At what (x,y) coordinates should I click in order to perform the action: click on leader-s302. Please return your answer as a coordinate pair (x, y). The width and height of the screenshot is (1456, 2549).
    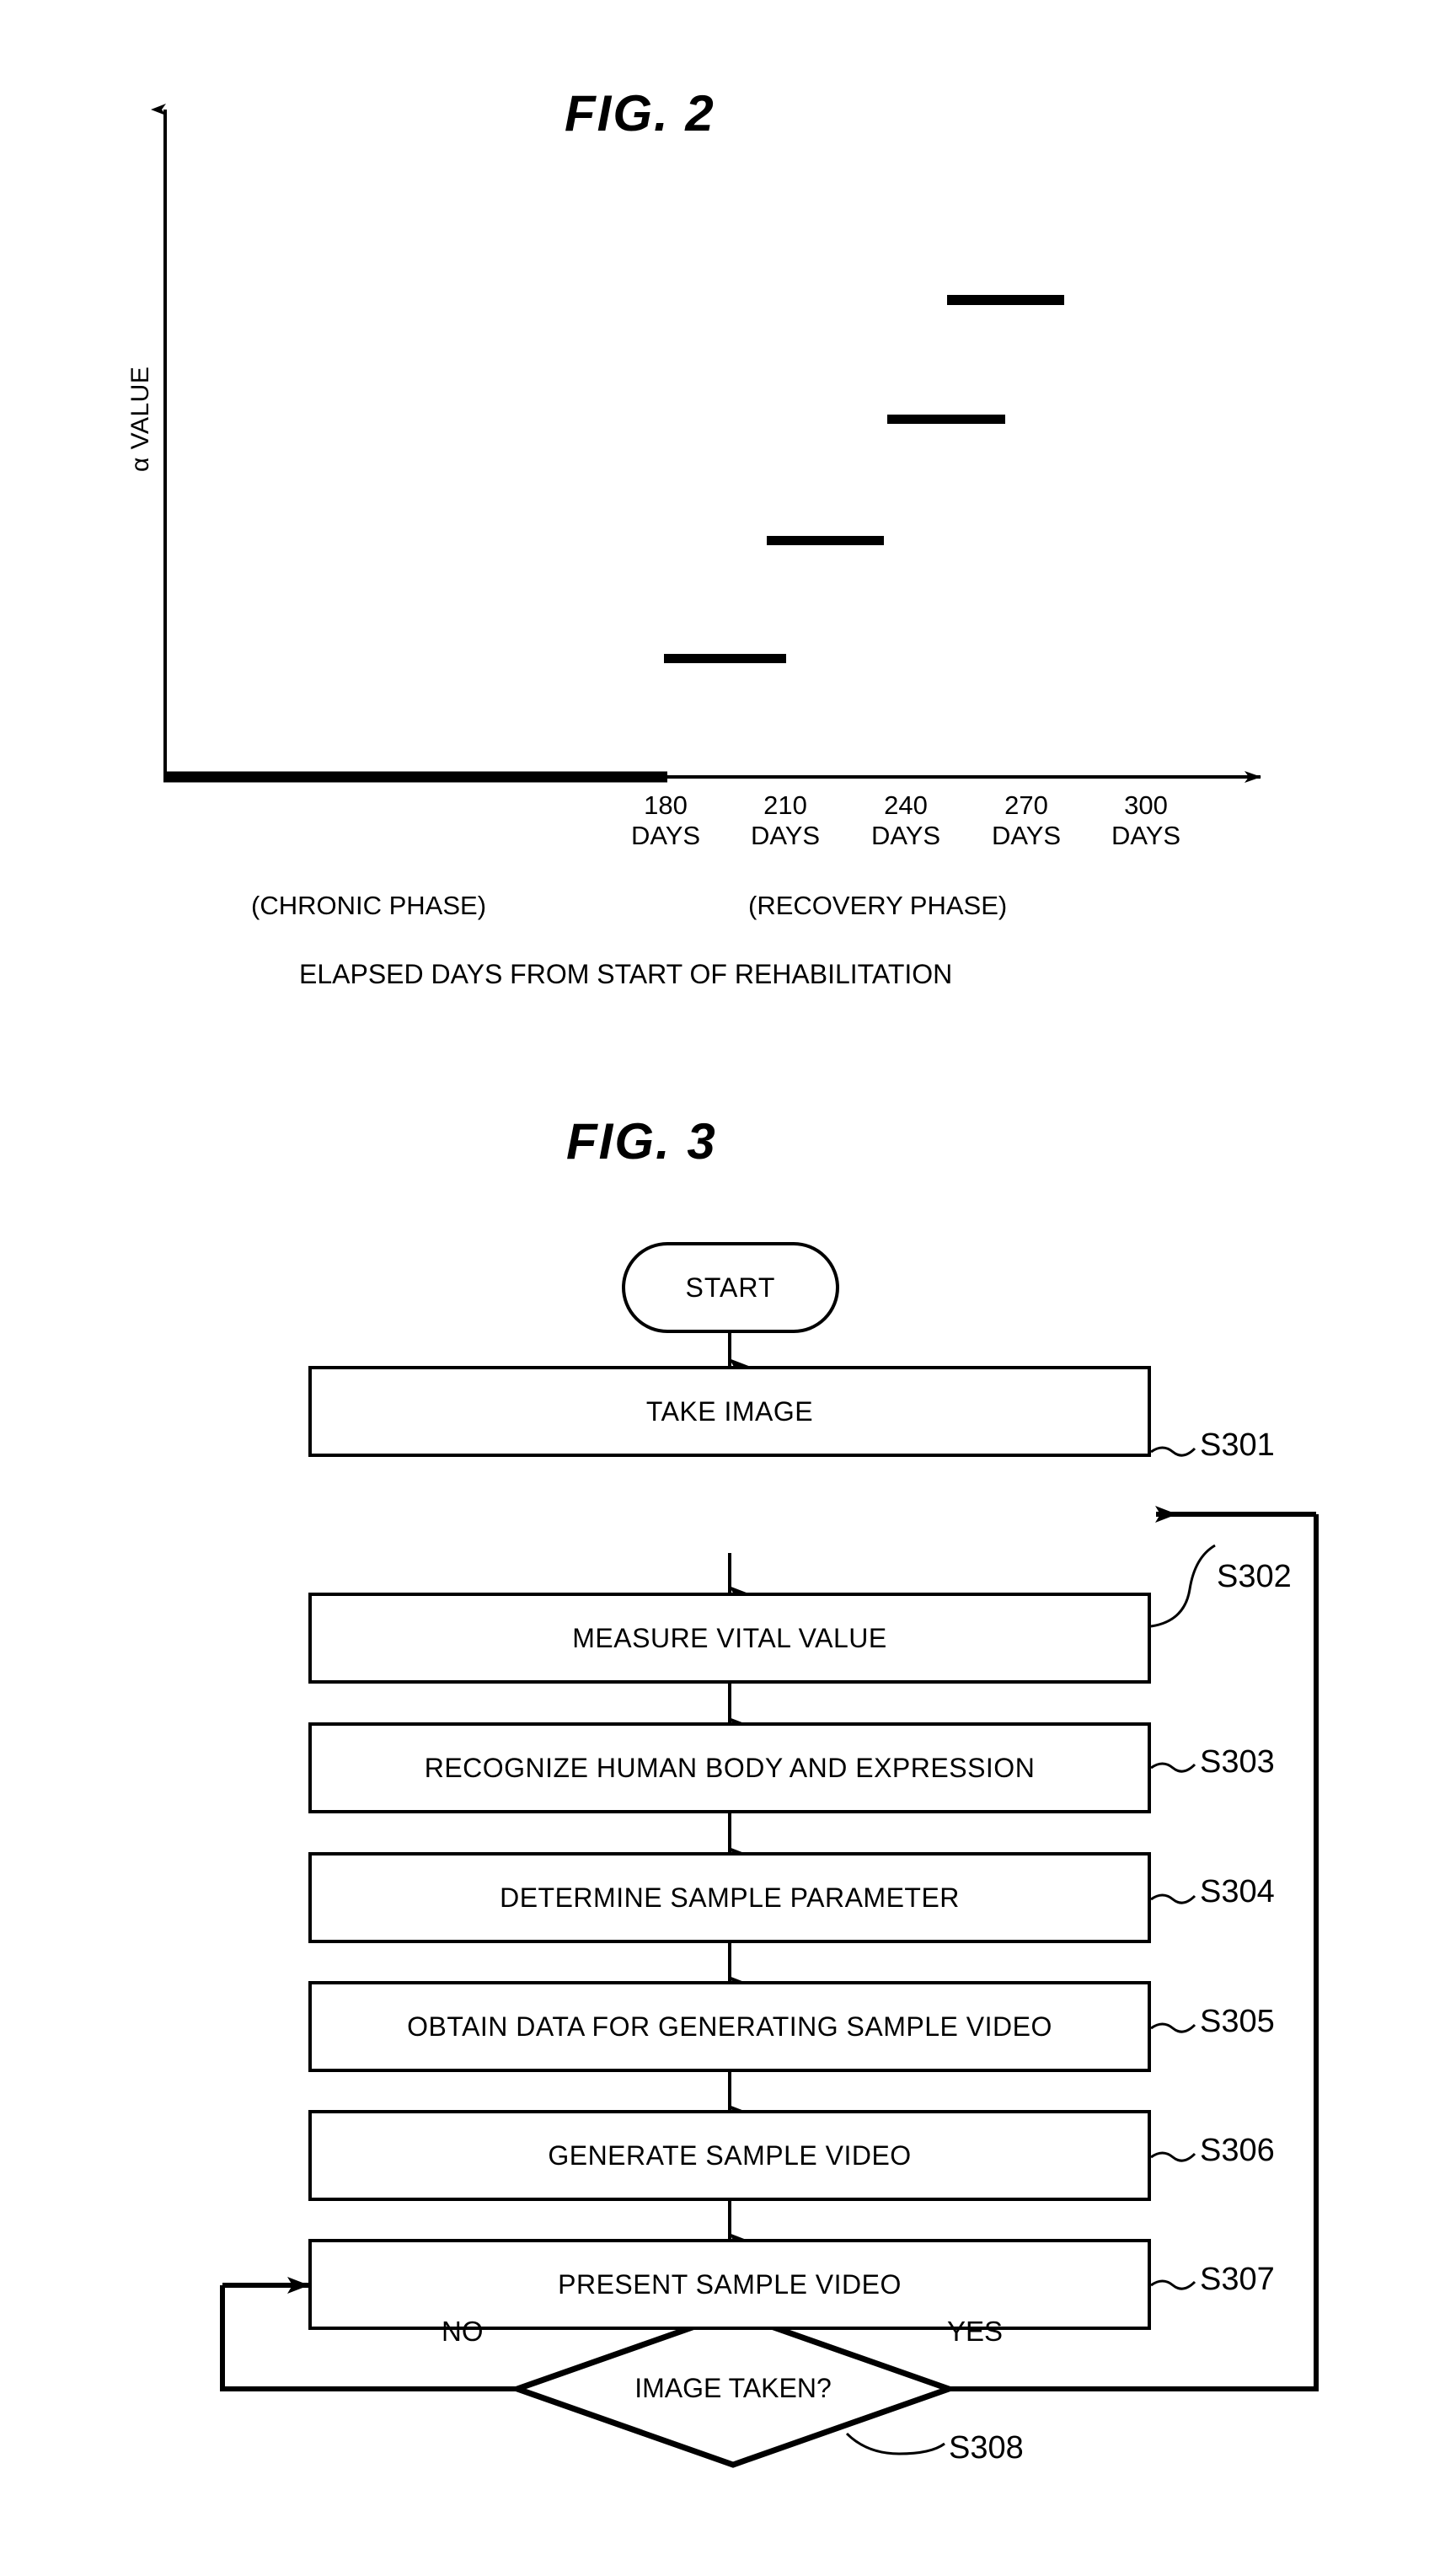
    Looking at the image, I should click on (1183, 1586).